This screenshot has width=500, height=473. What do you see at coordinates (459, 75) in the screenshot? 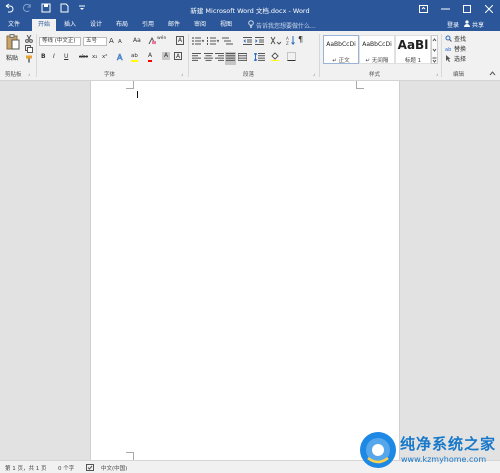
I see `editing-group-label: 编辑` at bounding box center [459, 75].